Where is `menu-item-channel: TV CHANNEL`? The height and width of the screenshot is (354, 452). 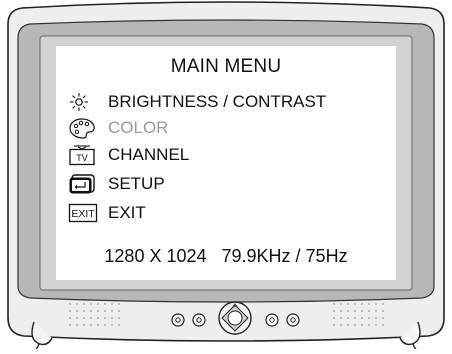
menu-item-channel: TV CHANNEL is located at coordinates (128, 155).